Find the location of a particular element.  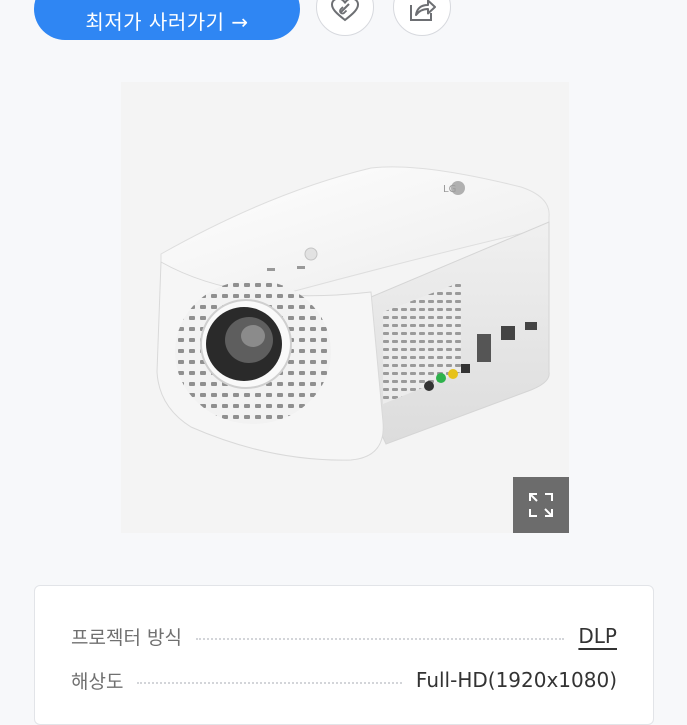

buy-lowest-price-label: 최저가 사러가기 → is located at coordinates (167, 21).